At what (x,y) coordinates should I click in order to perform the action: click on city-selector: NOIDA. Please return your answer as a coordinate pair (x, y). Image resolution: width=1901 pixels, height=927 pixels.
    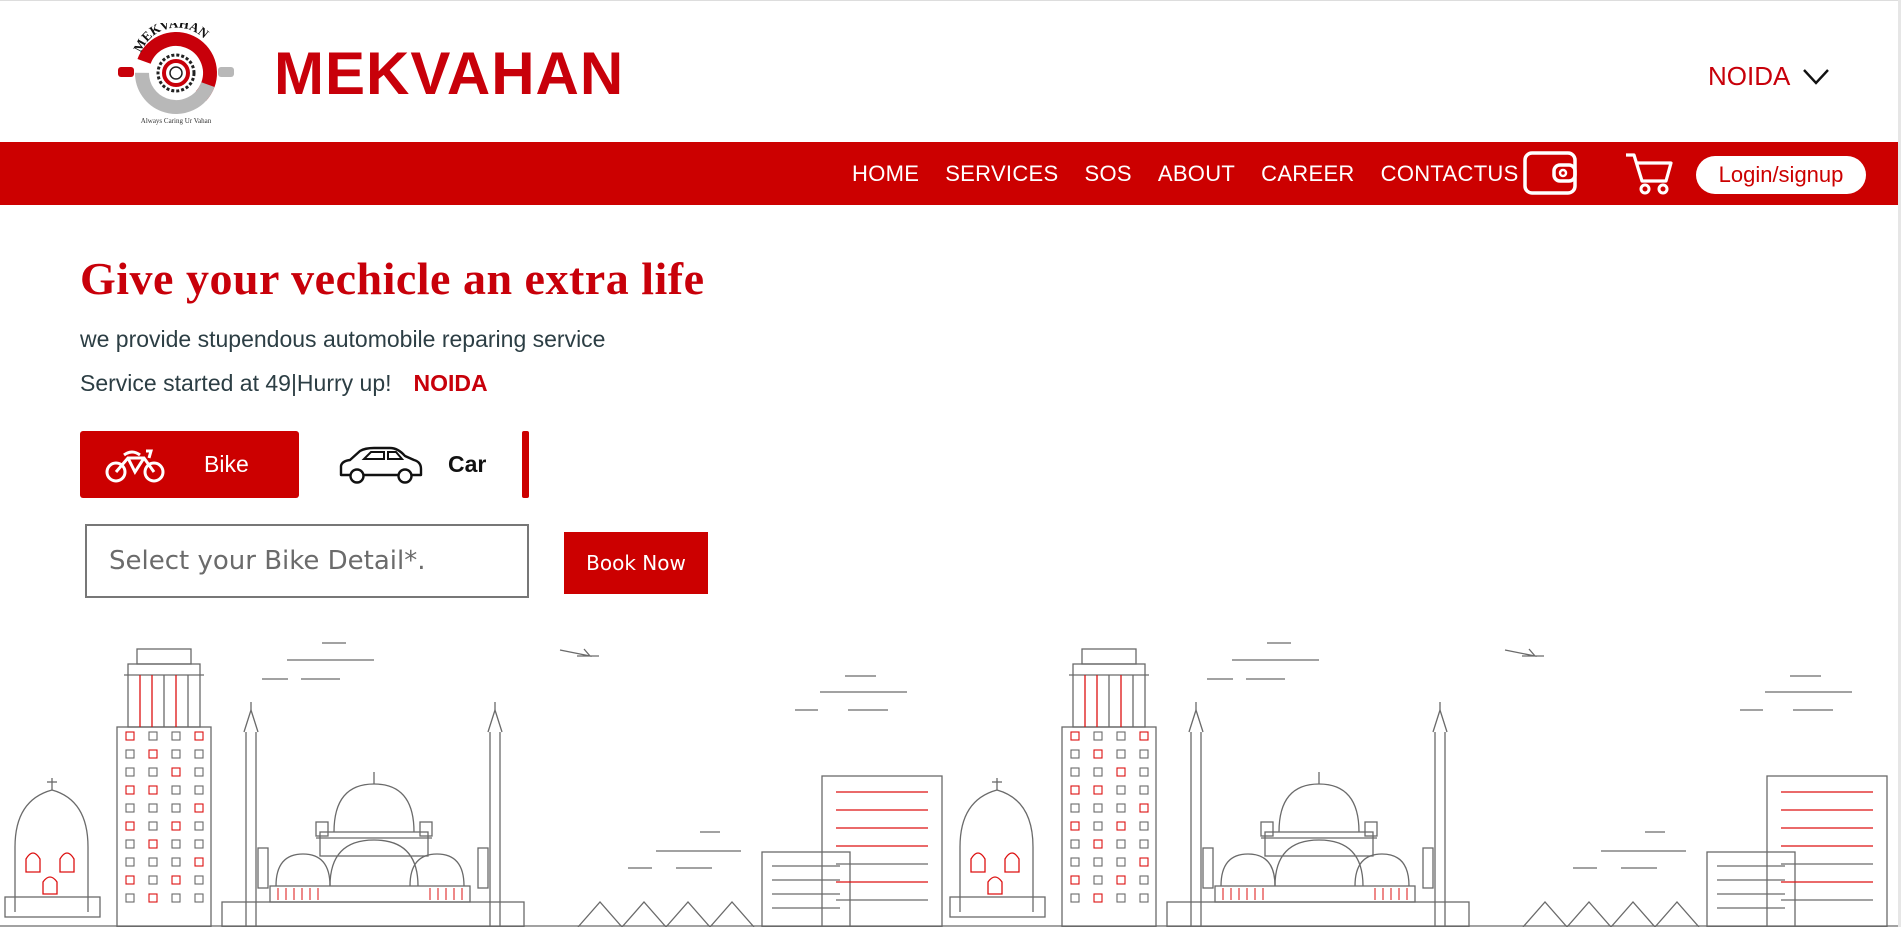
    Looking at the image, I should click on (1769, 76).